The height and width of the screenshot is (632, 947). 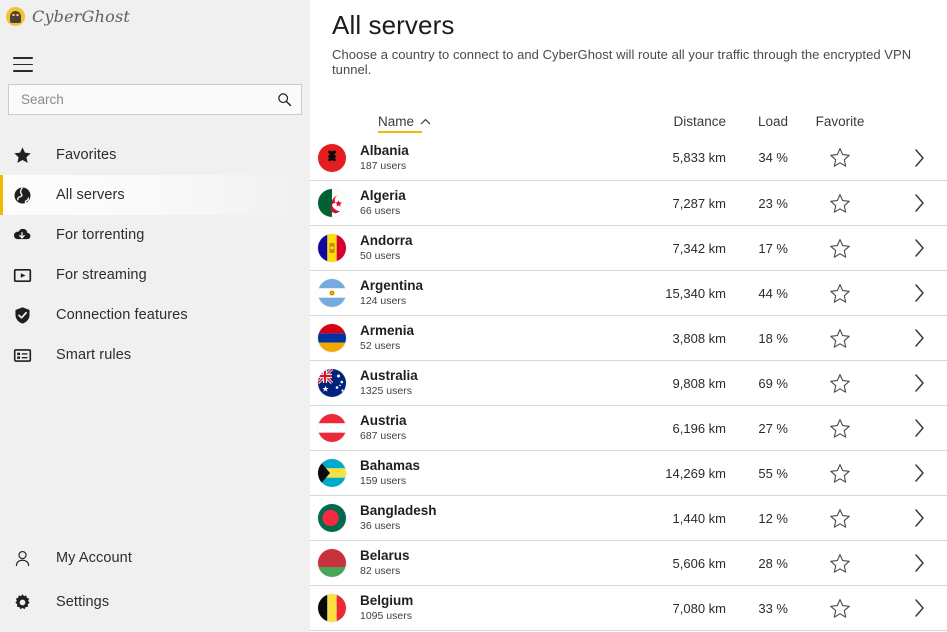 I want to click on monitor-play-icon, so click(x=22, y=275).